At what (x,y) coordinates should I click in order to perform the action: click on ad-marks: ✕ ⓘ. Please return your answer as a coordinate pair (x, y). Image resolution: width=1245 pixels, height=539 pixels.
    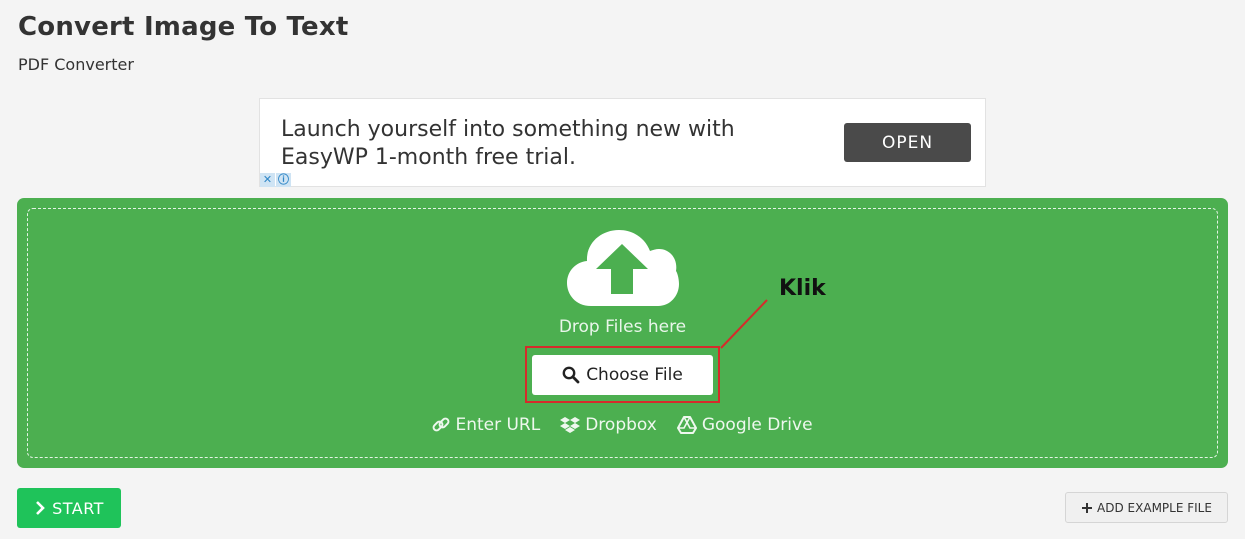
    Looking at the image, I should click on (275, 180).